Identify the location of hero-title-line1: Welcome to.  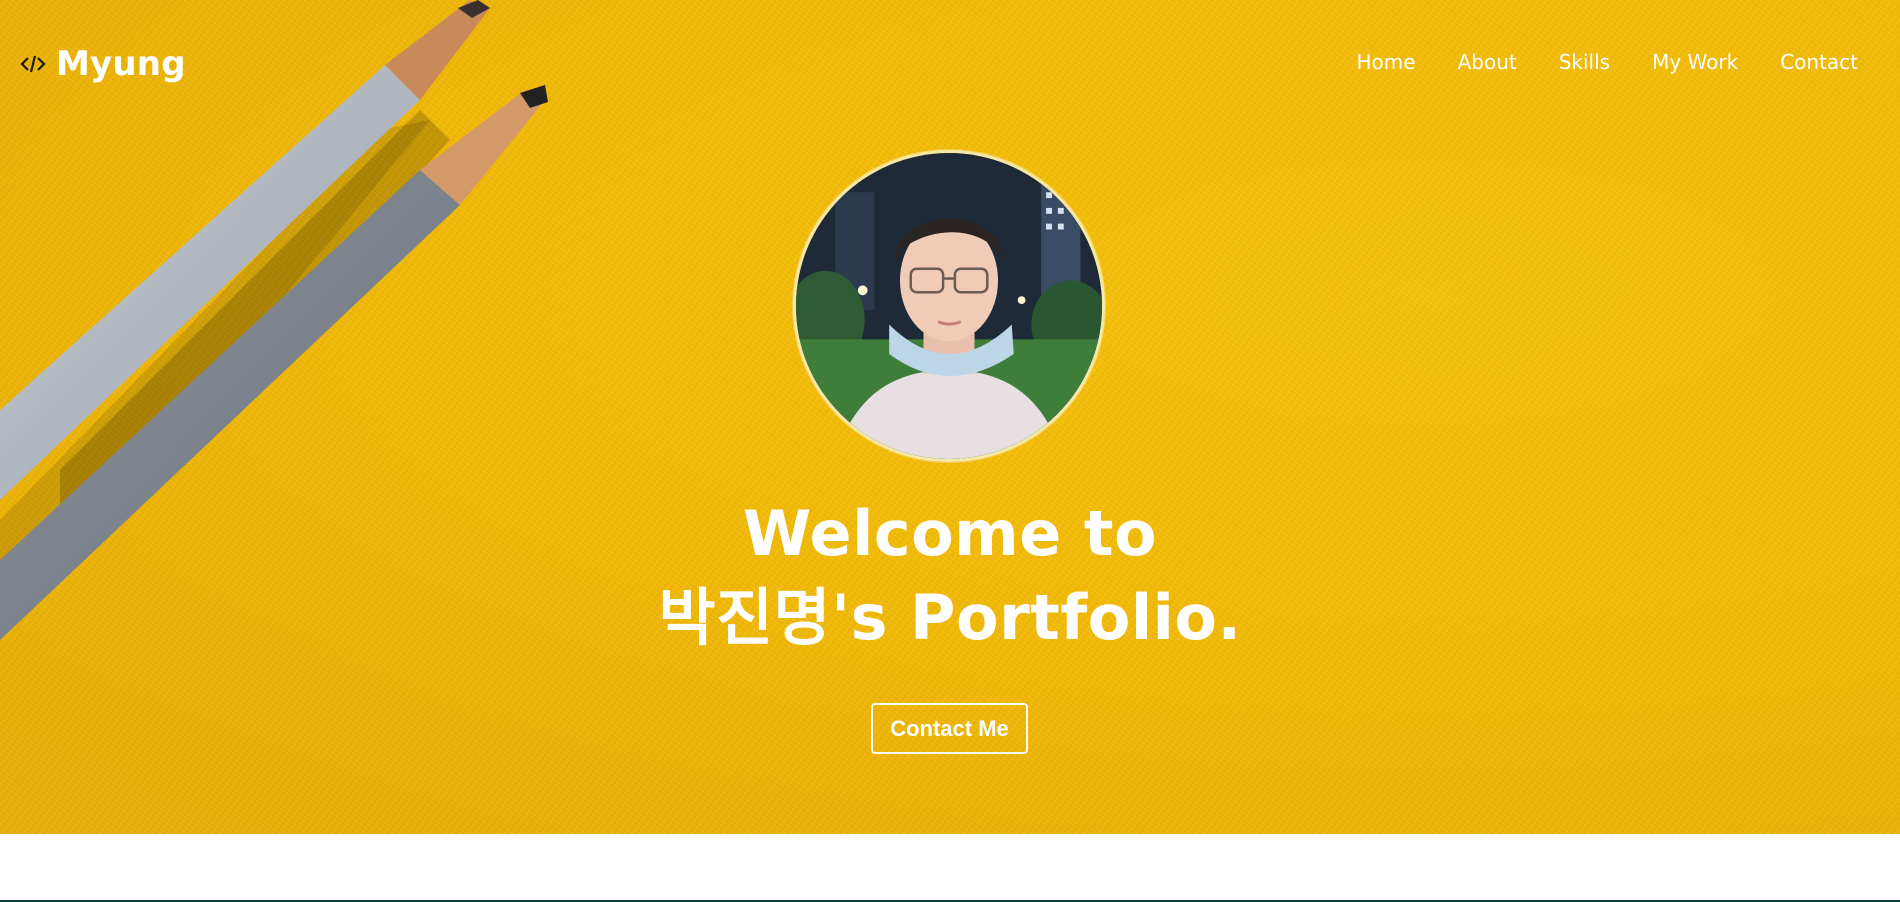
(950, 533).